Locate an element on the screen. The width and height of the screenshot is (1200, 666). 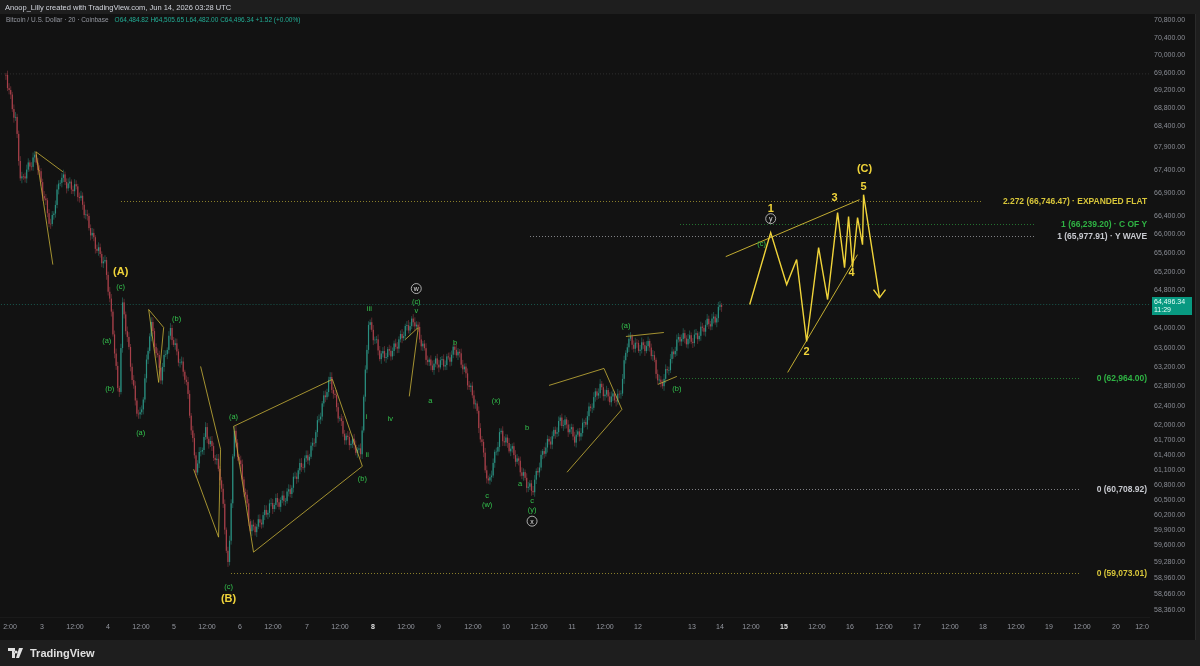
wave-label: 5 is located at coordinates (863, 185).